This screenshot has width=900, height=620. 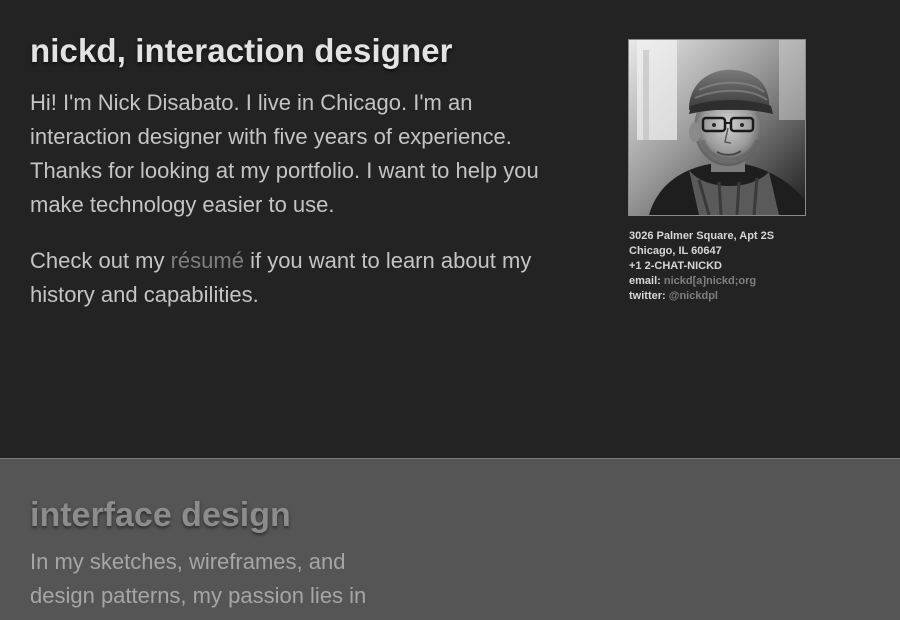 I want to click on resume-prefix: Check out my, so click(x=100, y=260).